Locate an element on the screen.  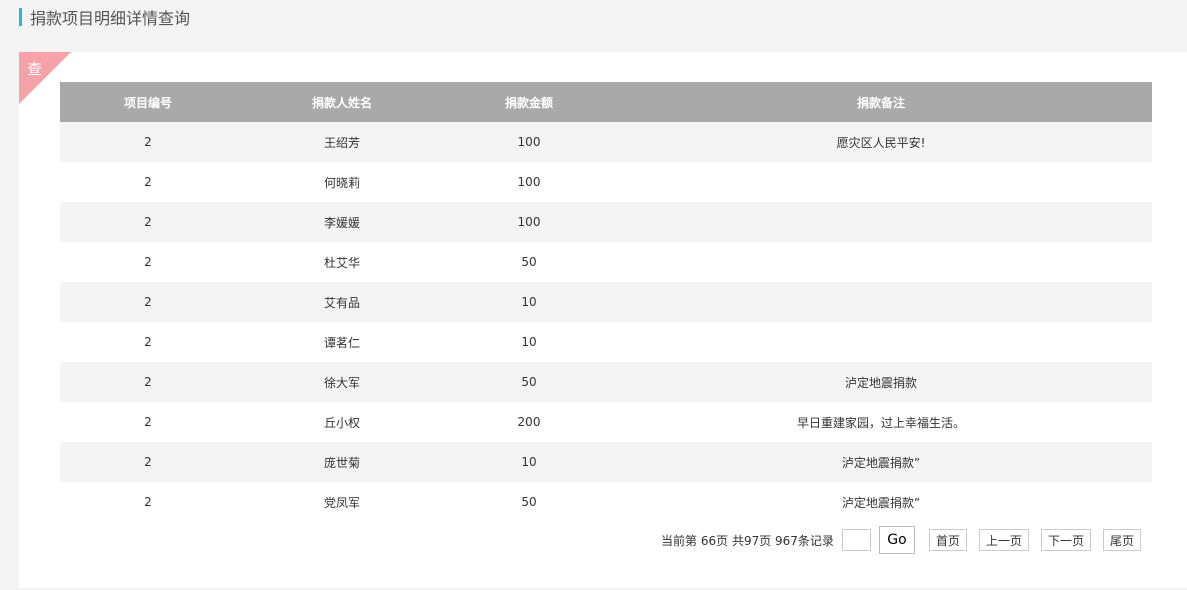
cell-donor-name: 谭茗仁 is located at coordinates (342, 342).